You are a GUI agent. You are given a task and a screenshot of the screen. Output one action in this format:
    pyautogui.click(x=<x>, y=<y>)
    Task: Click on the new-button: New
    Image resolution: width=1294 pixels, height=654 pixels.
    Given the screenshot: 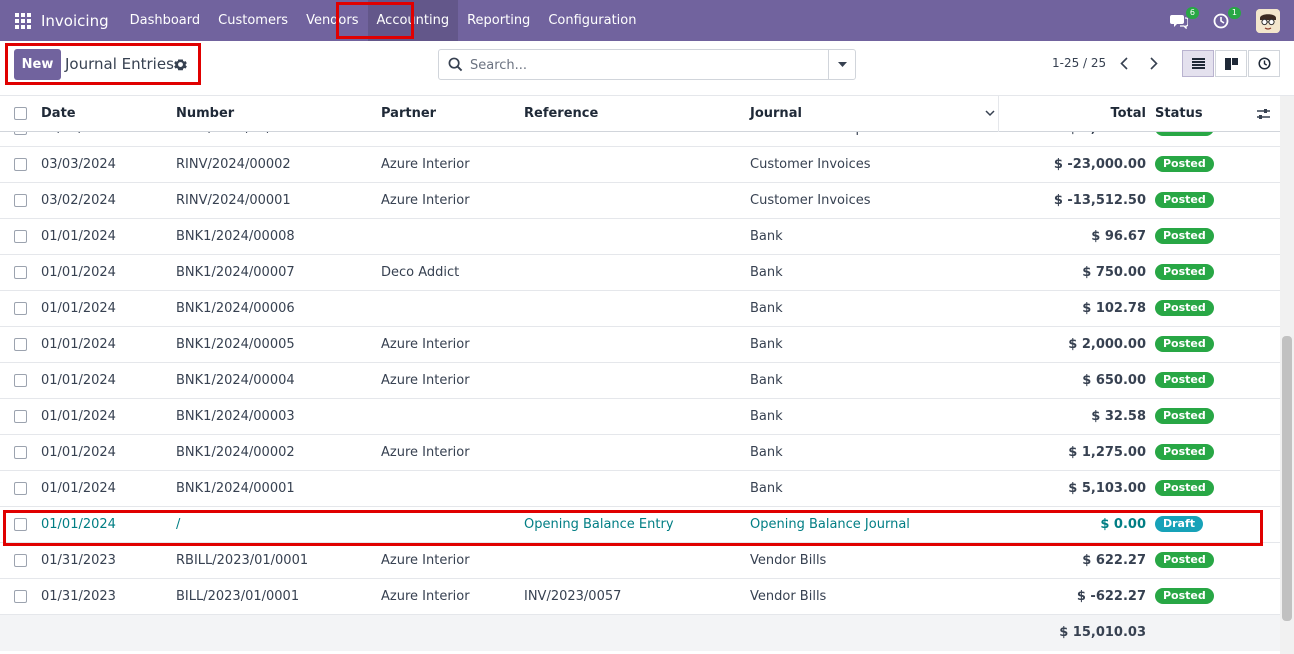 What is the action you would take?
    pyautogui.click(x=37, y=64)
    